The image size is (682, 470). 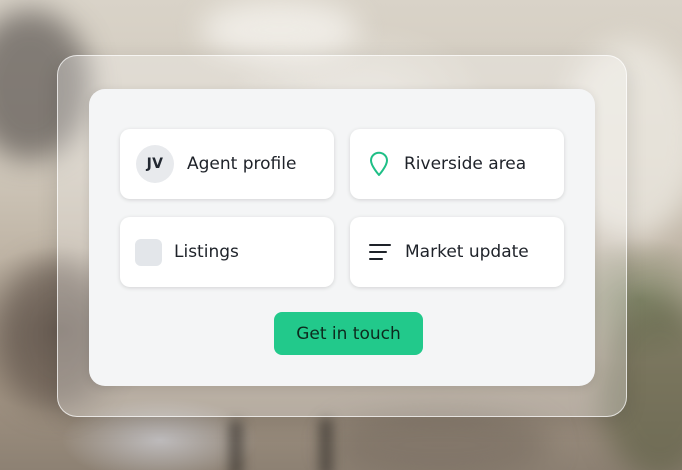 I want to click on agent-profile-label: Agent profile, so click(x=242, y=164).